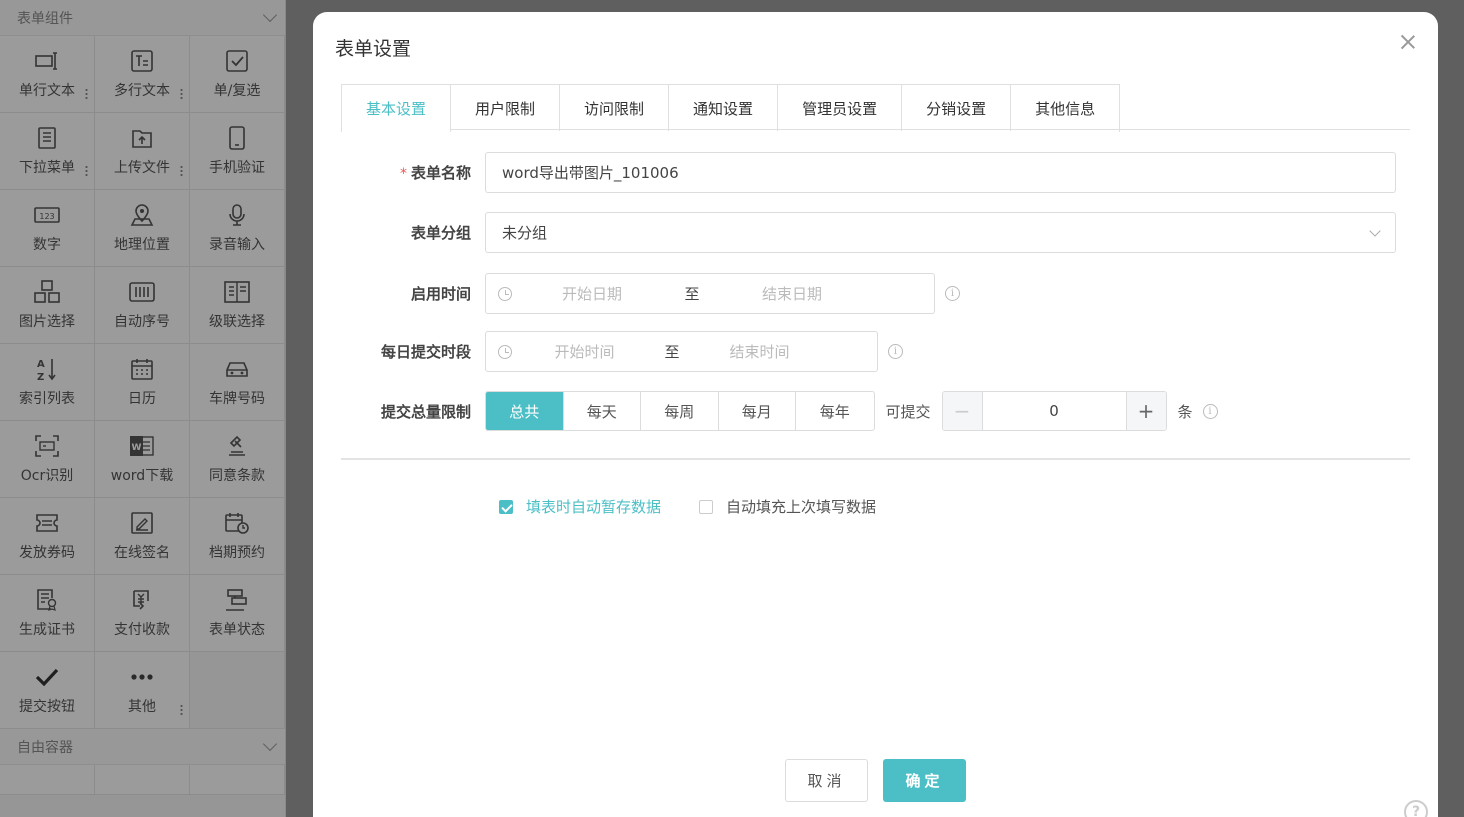  I want to click on submit-limit-label: 提交总量限制, so click(425, 411).